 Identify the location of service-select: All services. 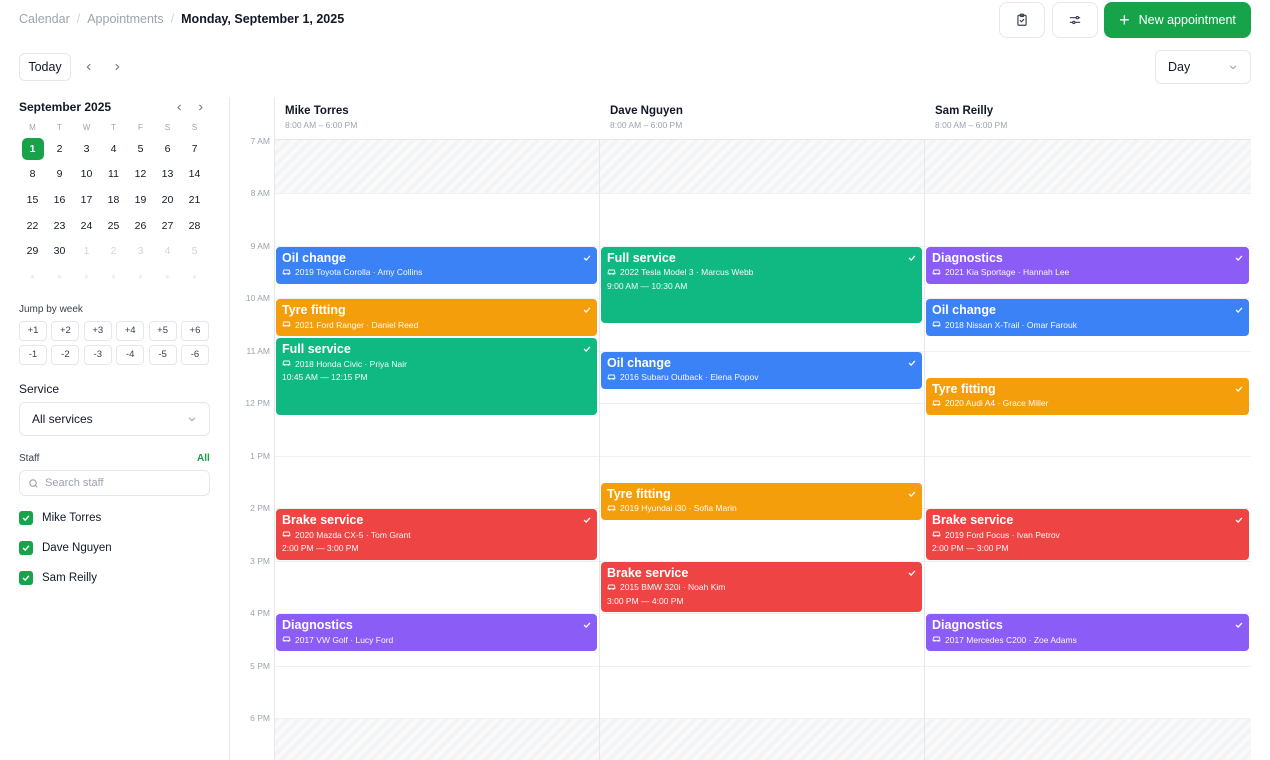
(114, 419).